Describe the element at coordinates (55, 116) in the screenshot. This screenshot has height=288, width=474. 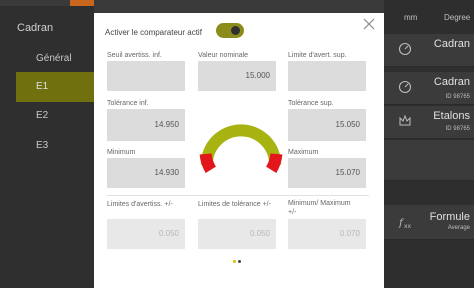
I see `nav-item-e2: E2` at that location.